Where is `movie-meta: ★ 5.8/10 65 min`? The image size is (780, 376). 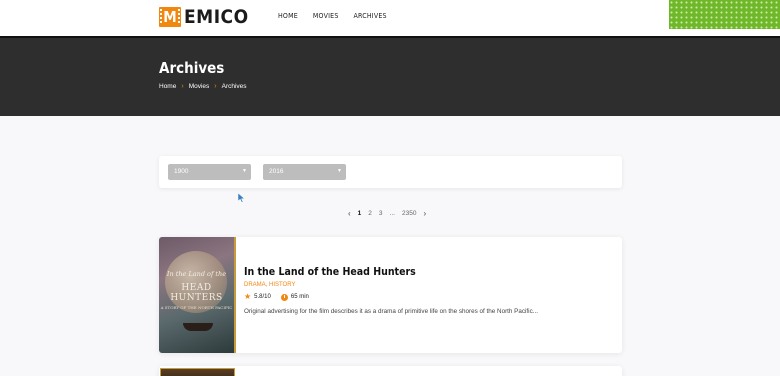
movie-meta: ★ 5.8/10 65 min is located at coordinates (276, 297).